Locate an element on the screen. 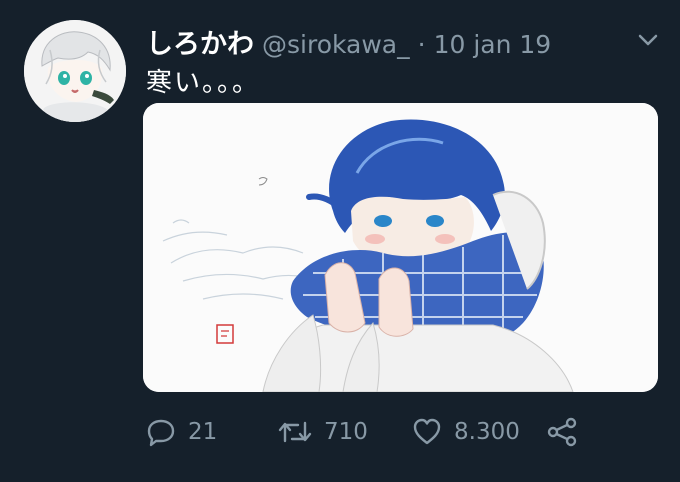 The width and height of the screenshot is (680, 482). reply-button: 21 is located at coordinates (181, 432).